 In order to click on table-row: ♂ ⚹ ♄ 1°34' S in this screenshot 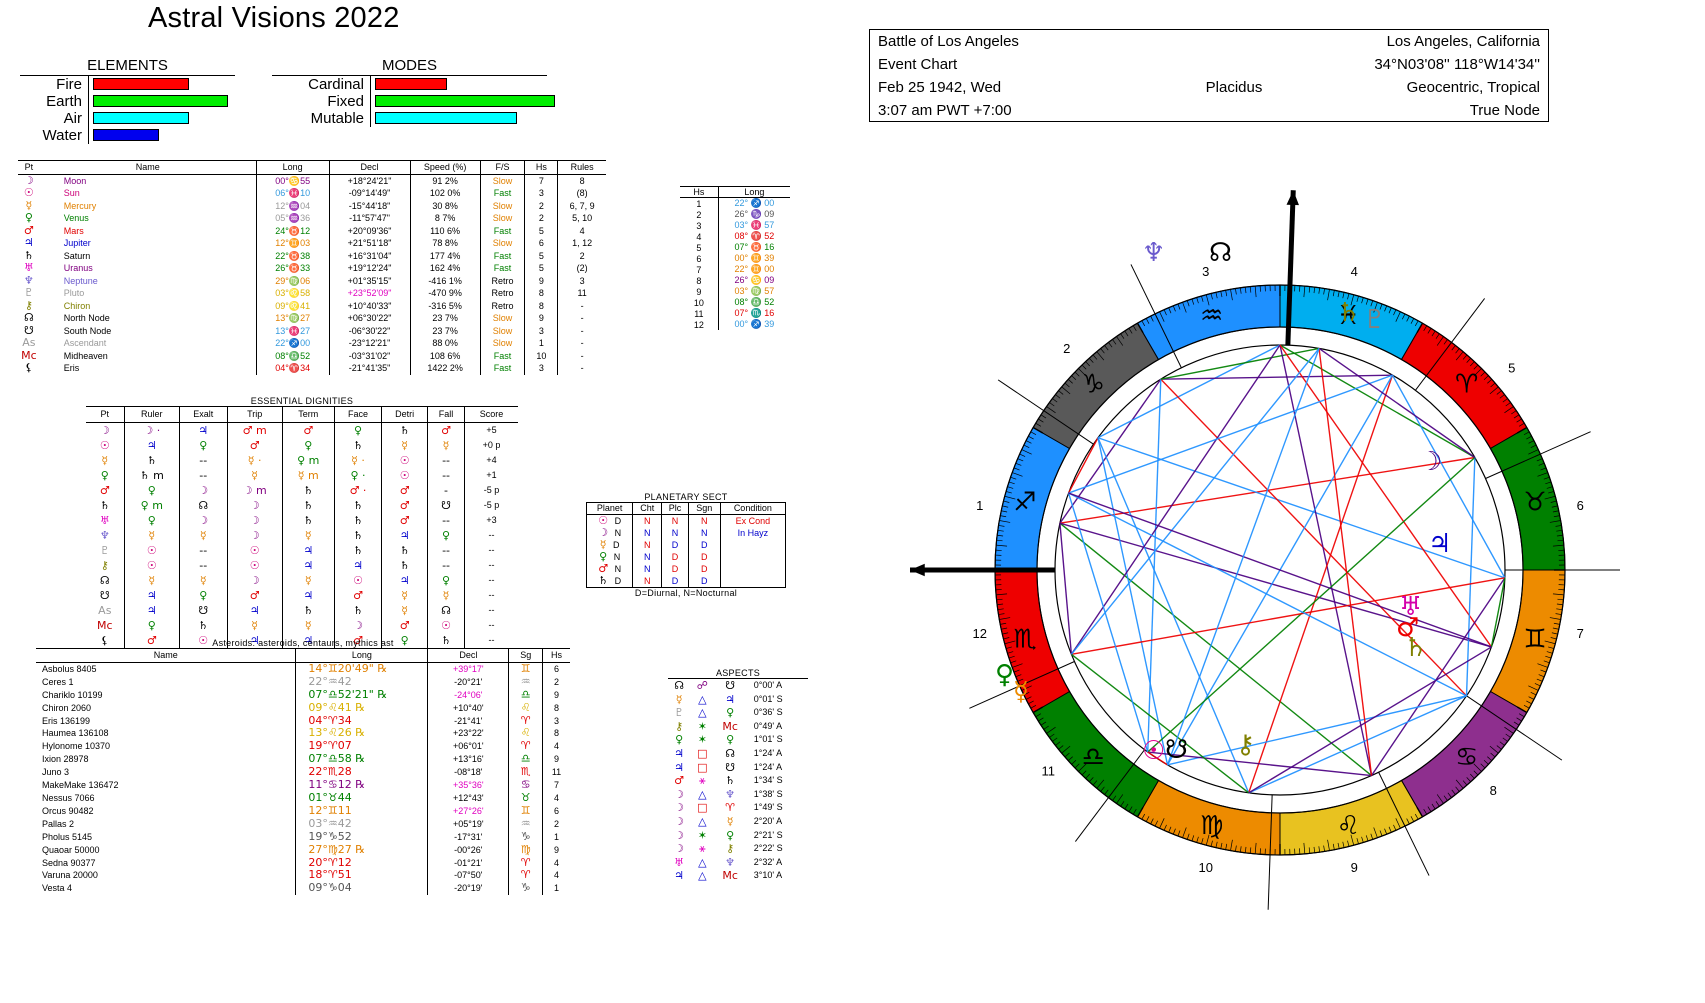, I will do `click(738, 781)`.